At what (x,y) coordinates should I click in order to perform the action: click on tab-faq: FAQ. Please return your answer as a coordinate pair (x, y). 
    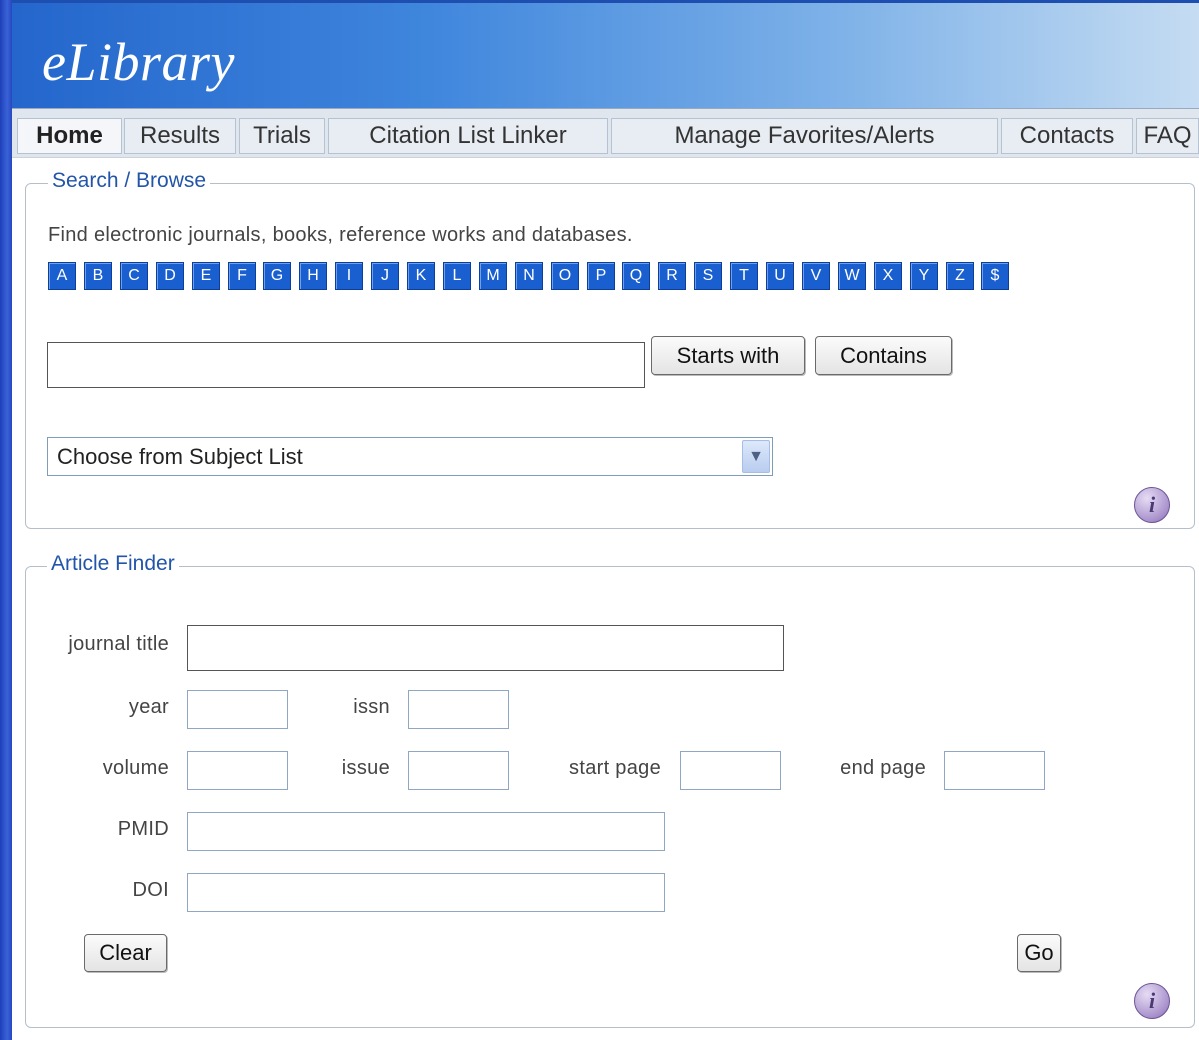
    Looking at the image, I should click on (1167, 136).